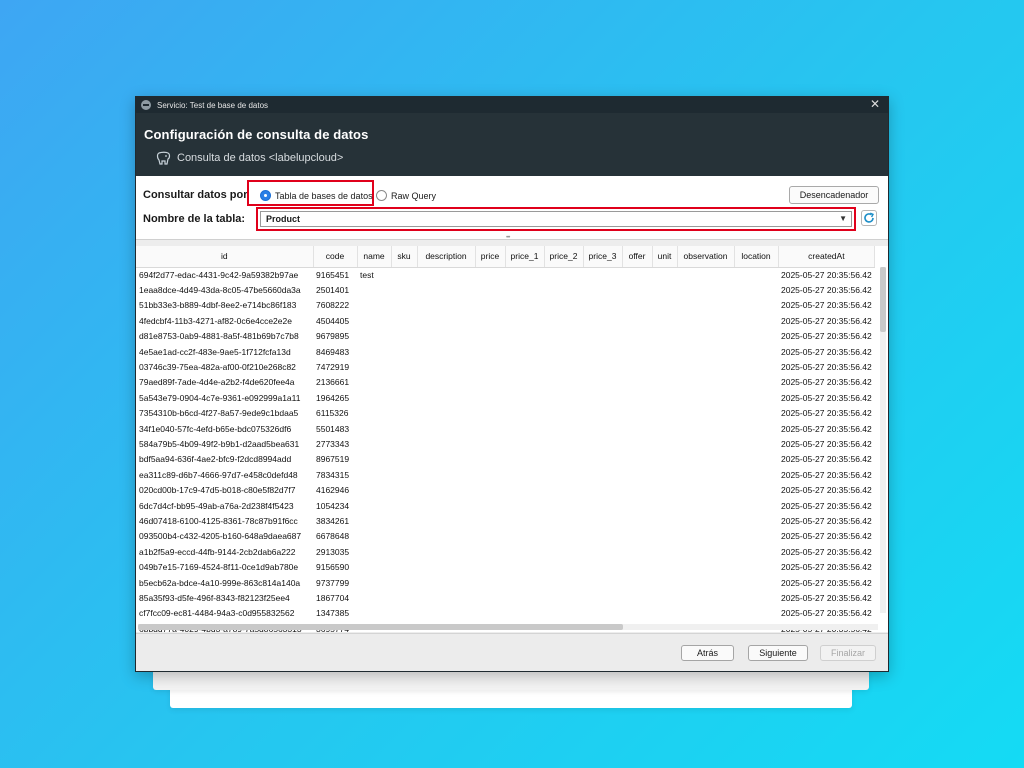 The image size is (1024, 768). I want to click on back-button: Atrás, so click(707, 653).